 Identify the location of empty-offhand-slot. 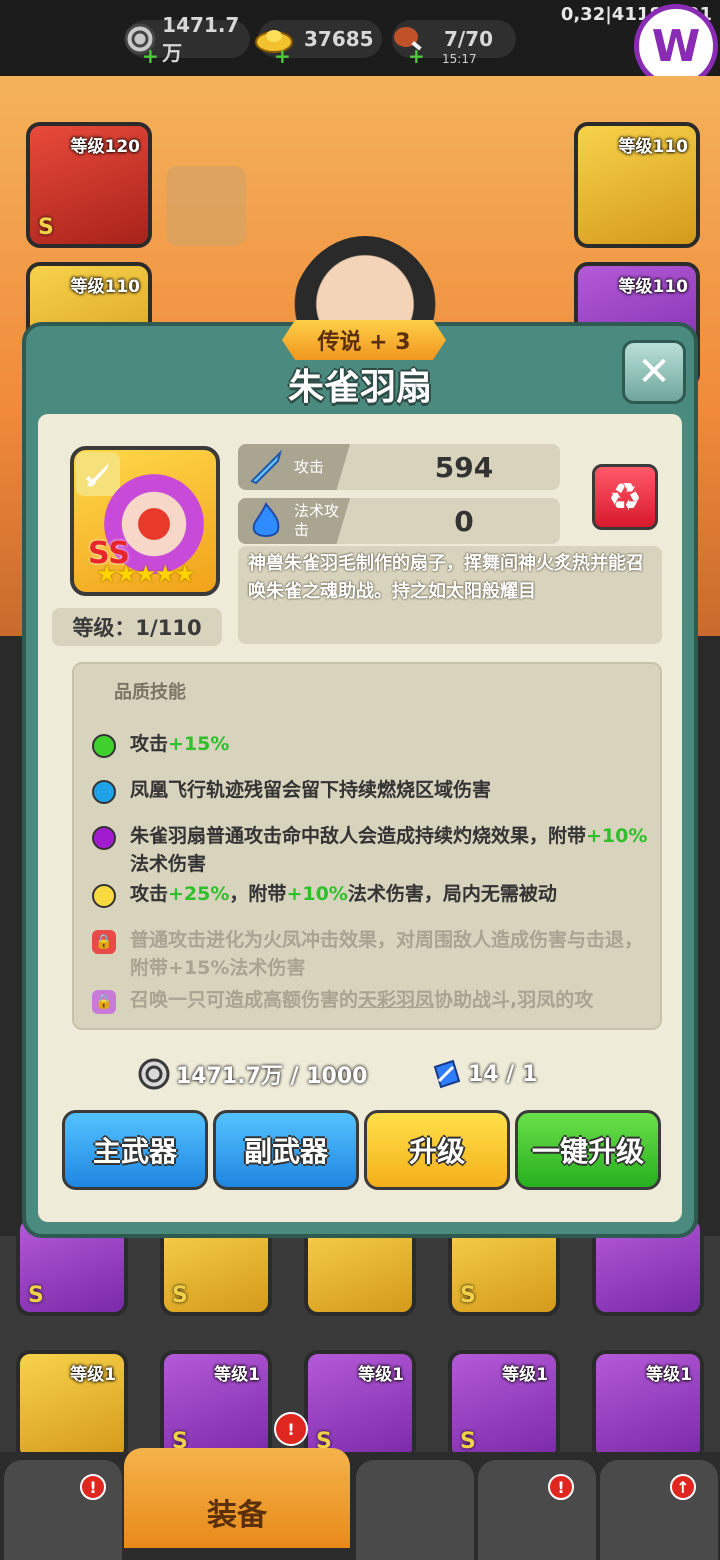
(206, 206).